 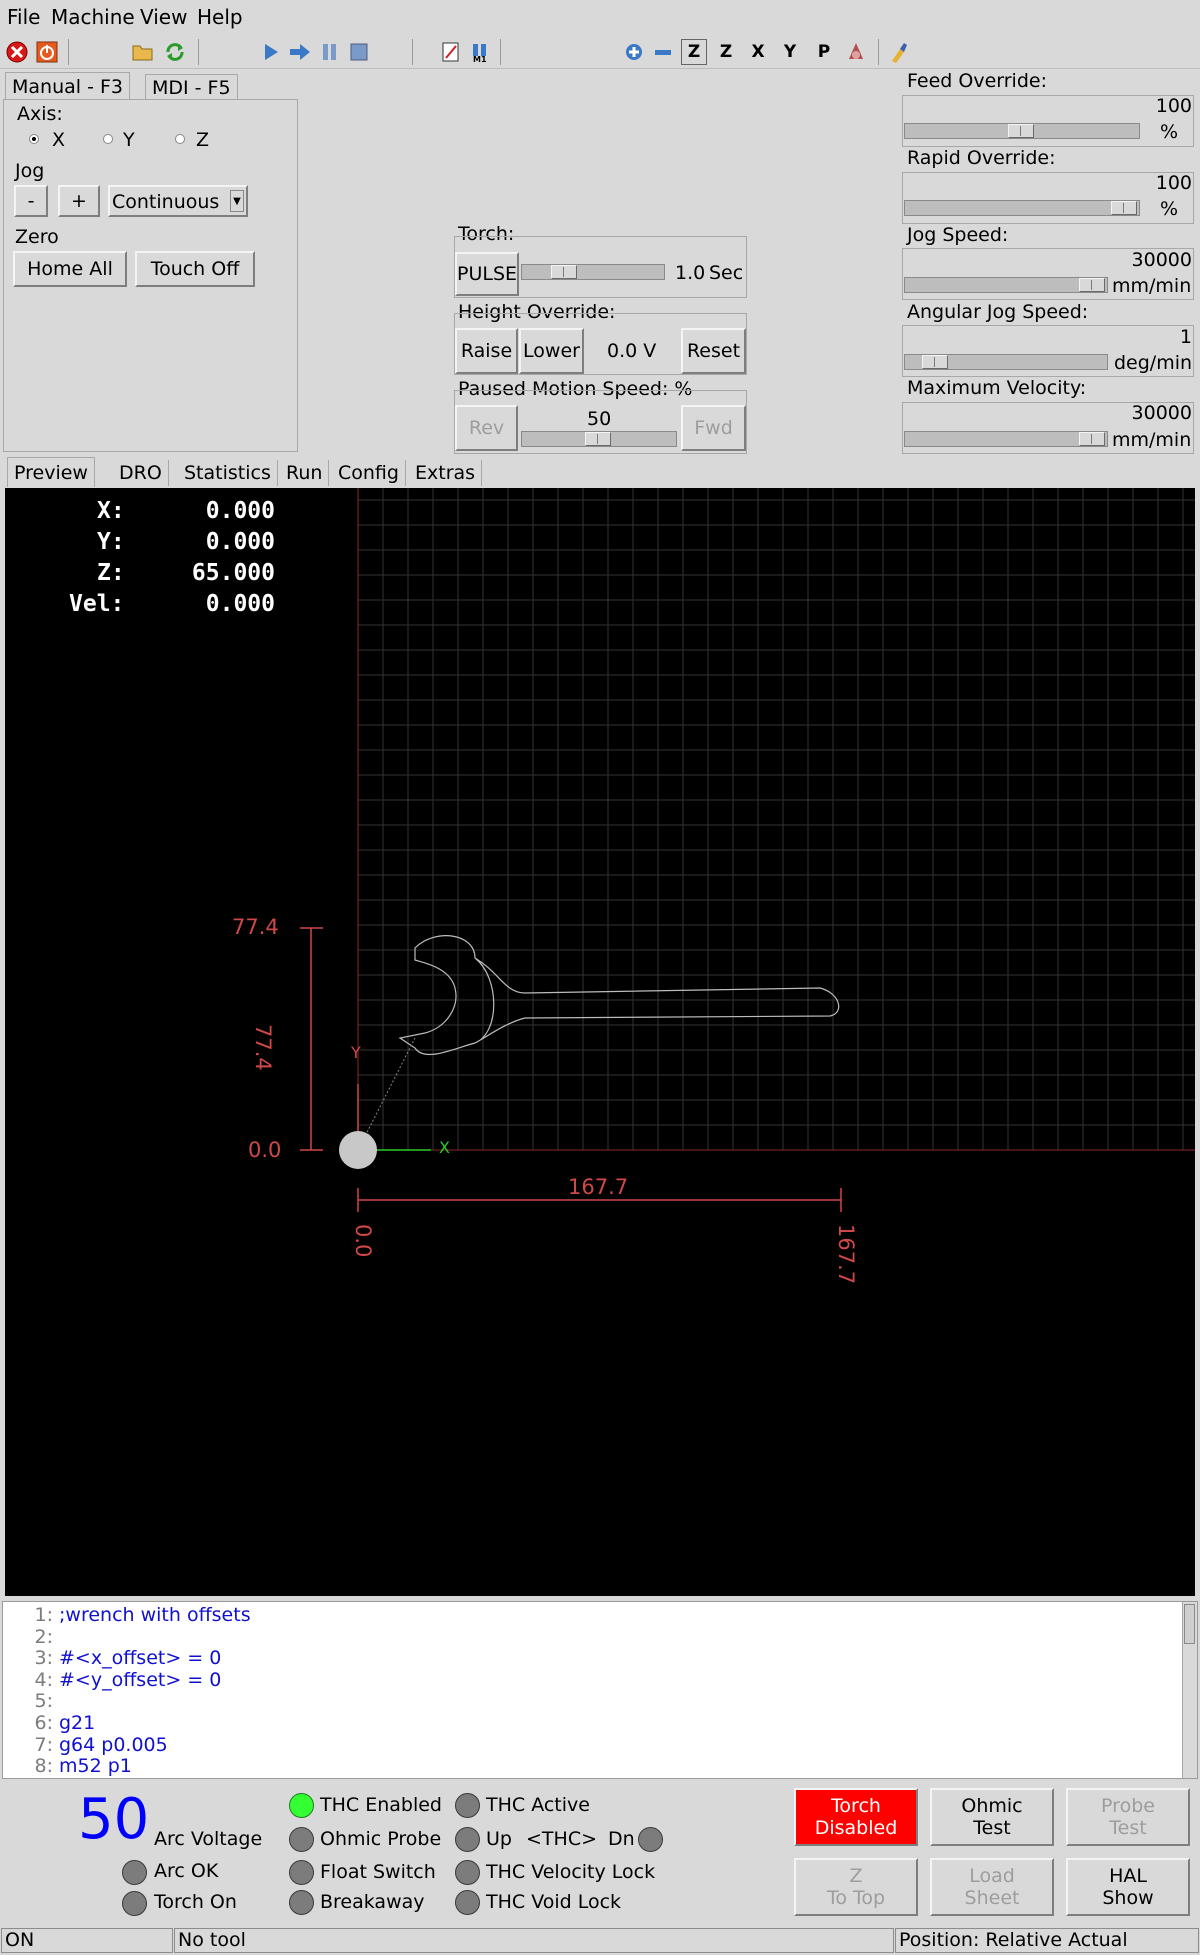 What do you see at coordinates (220, 17) in the screenshot?
I see `menu-help: Help` at bounding box center [220, 17].